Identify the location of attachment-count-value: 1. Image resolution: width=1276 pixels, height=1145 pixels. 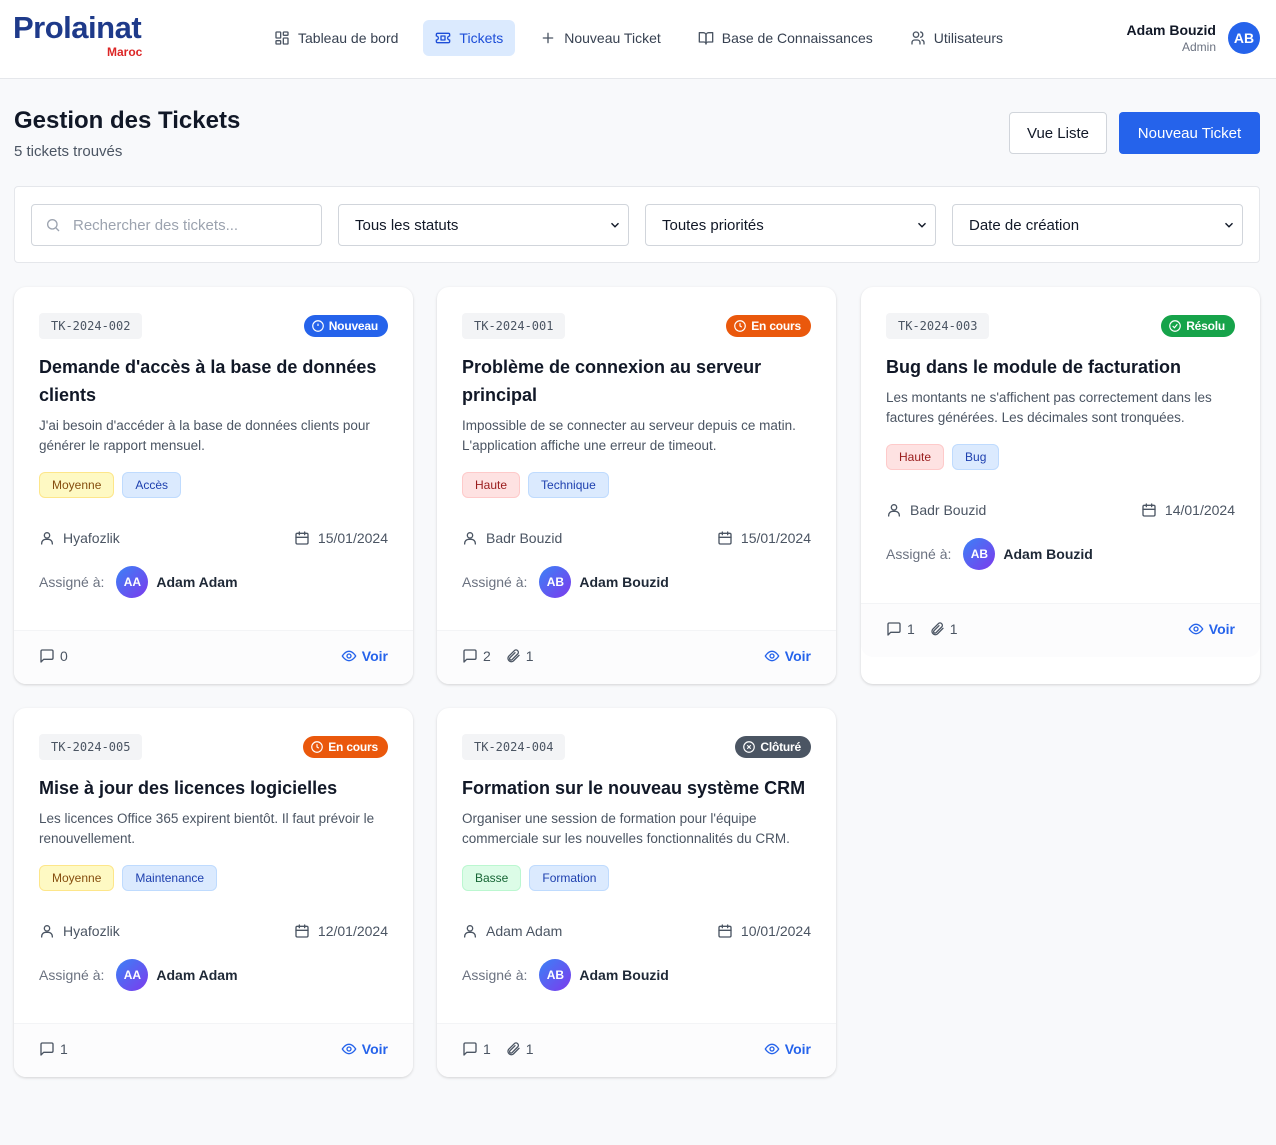
(529, 656).